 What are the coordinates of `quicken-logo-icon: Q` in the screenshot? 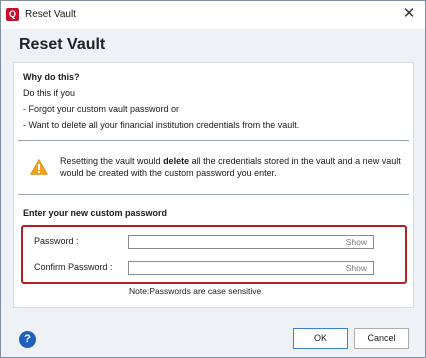 It's located at (12, 14).